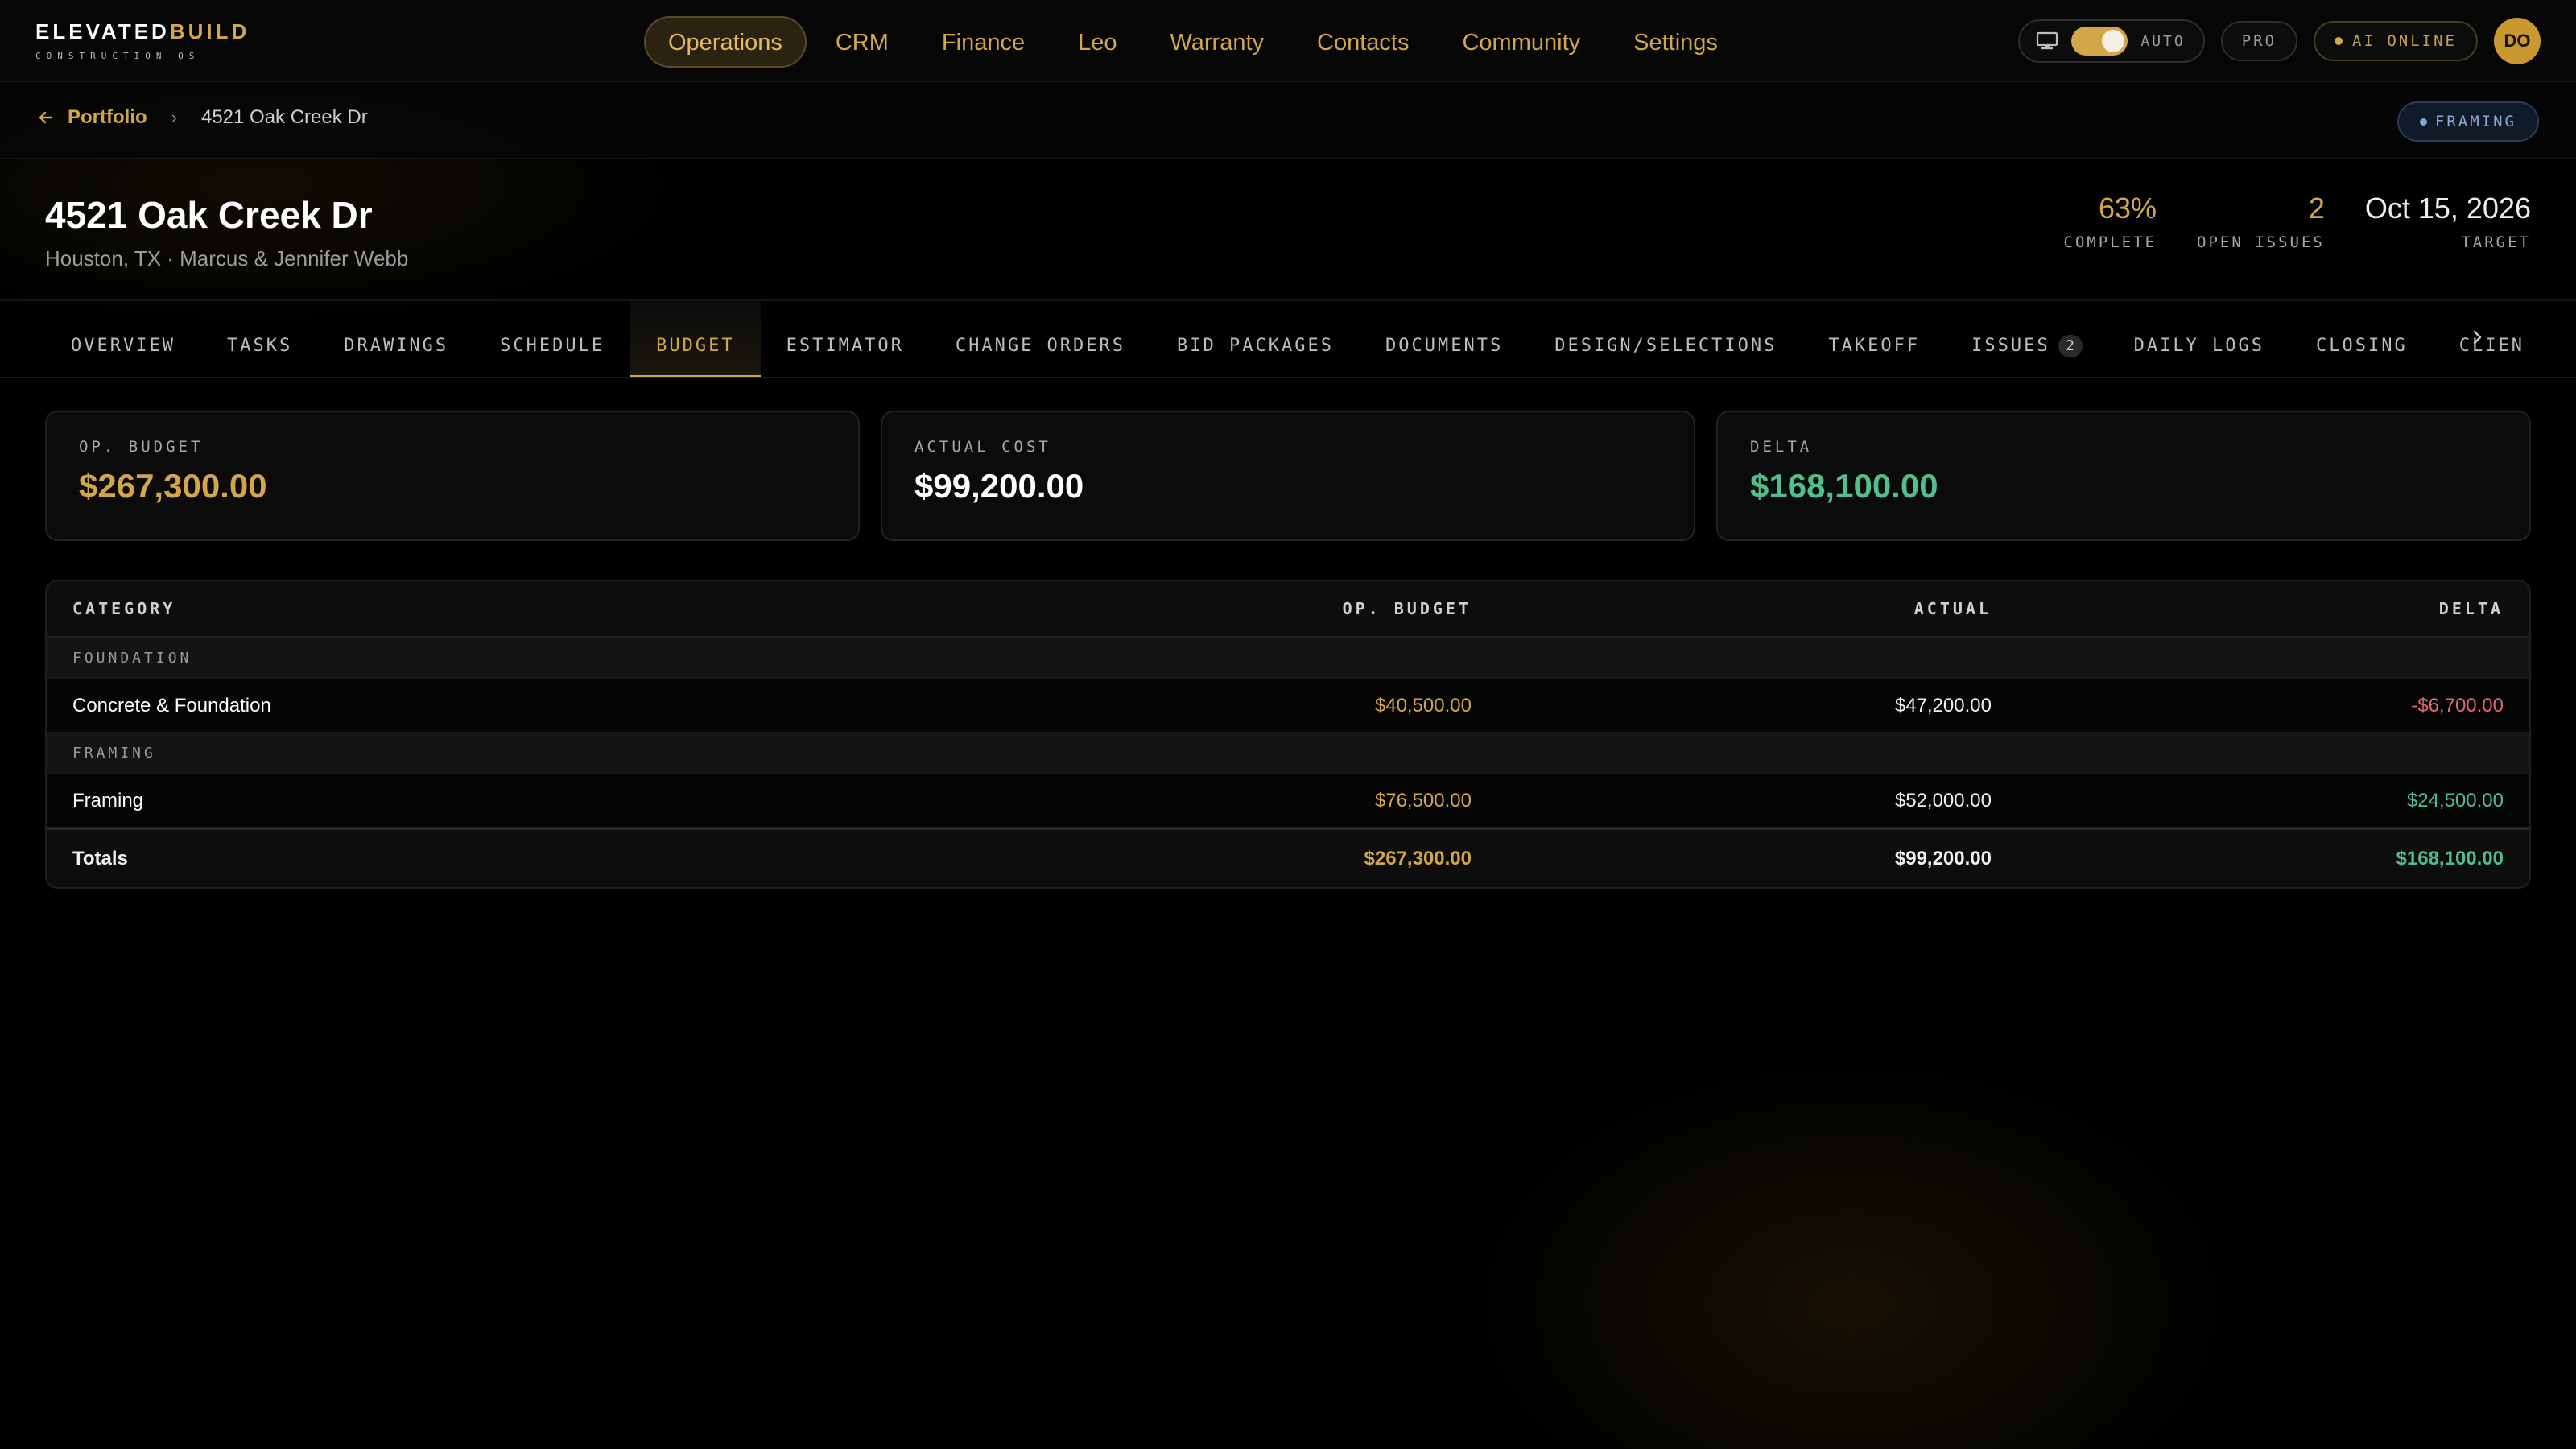  I want to click on tab-overview: OVERVIEW, so click(123, 339).